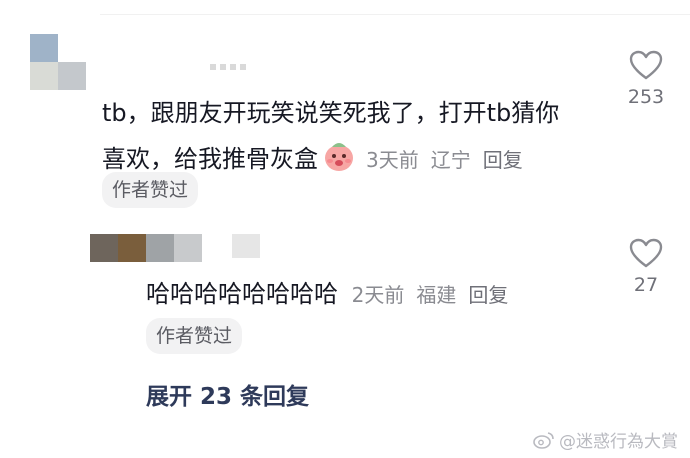 The height and width of the screenshot is (458, 690). What do you see at coordinates (150, 190) in the screenshot?
I see `comment-author-liked-badge: 作者赞过` at bounding box center [150, 190].